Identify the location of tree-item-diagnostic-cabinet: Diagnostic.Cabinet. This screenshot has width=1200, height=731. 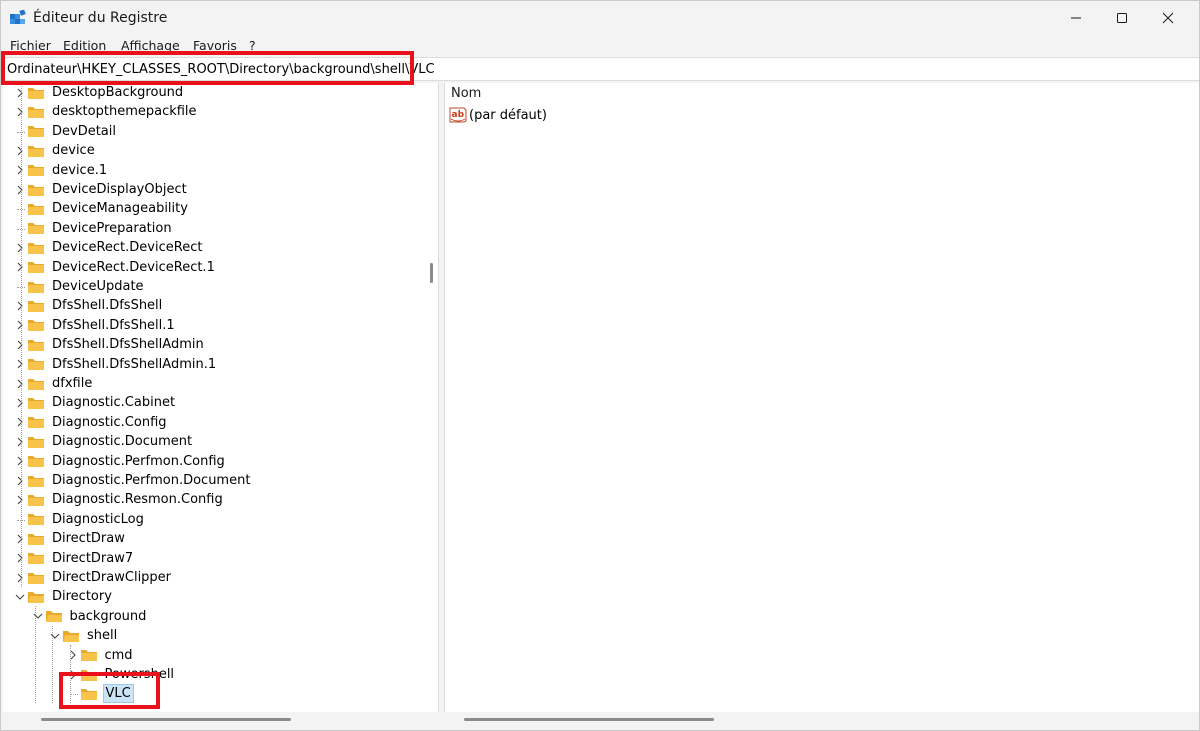
(102, 402).